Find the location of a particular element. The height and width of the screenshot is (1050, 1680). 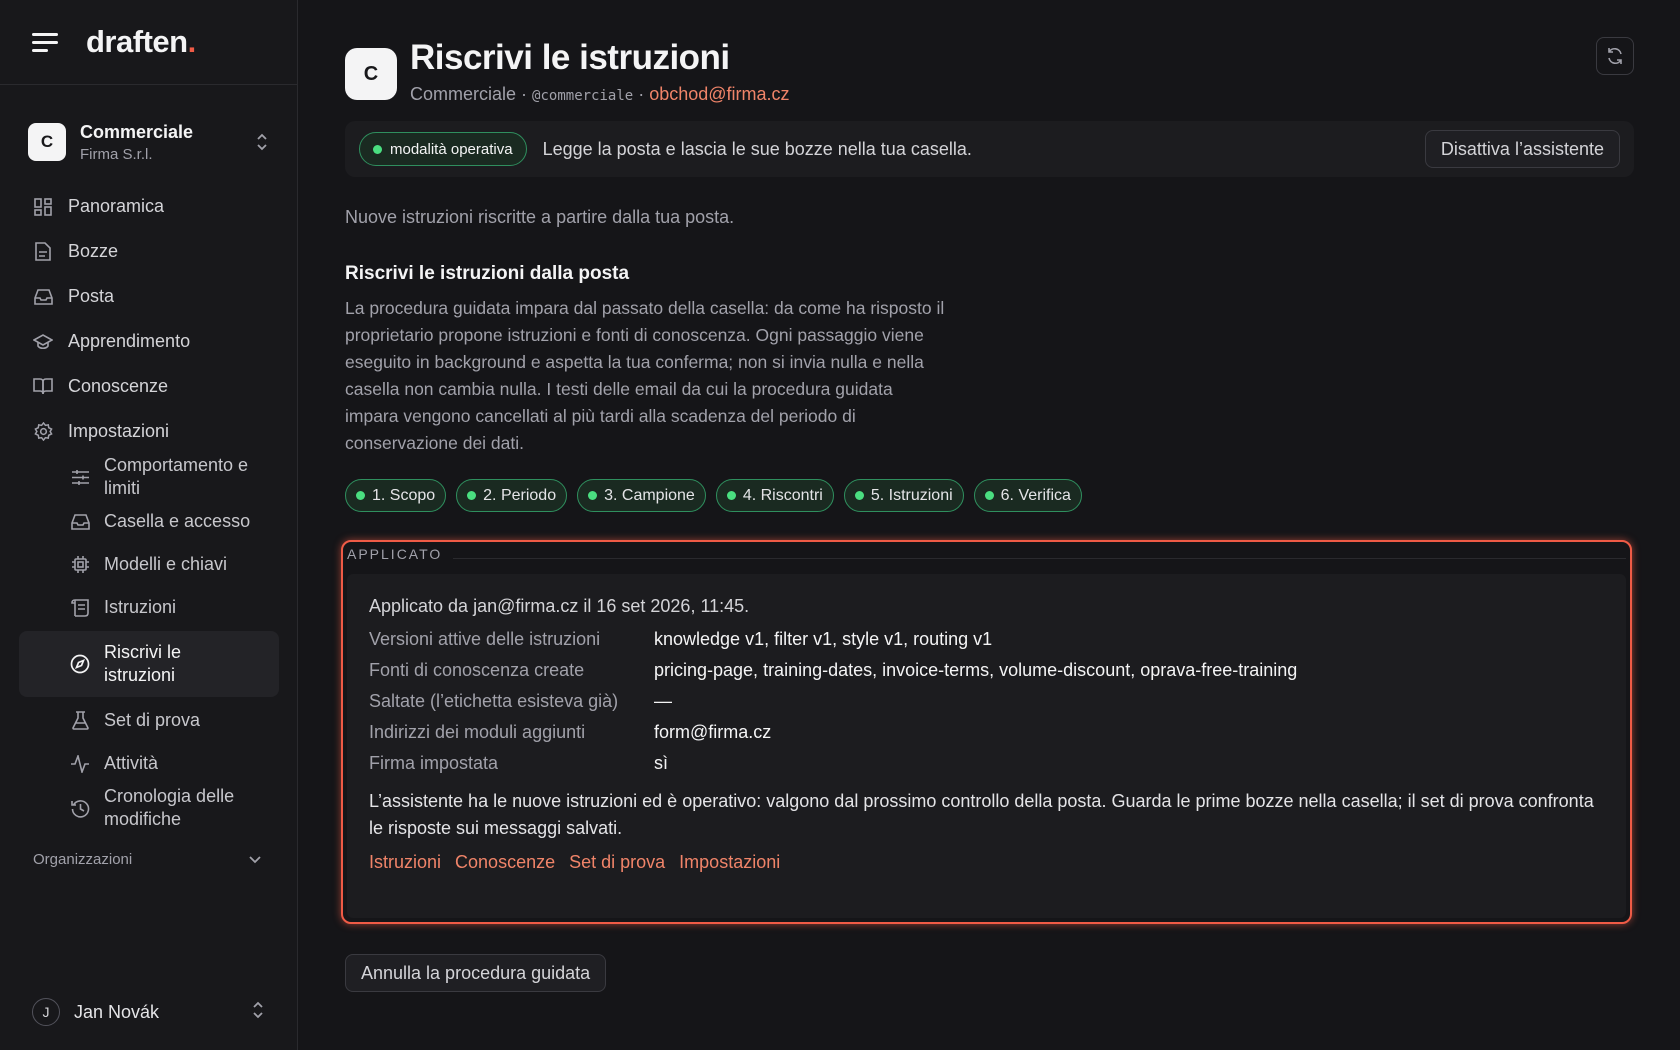

grid-icon is located at coordinates (43, 207).